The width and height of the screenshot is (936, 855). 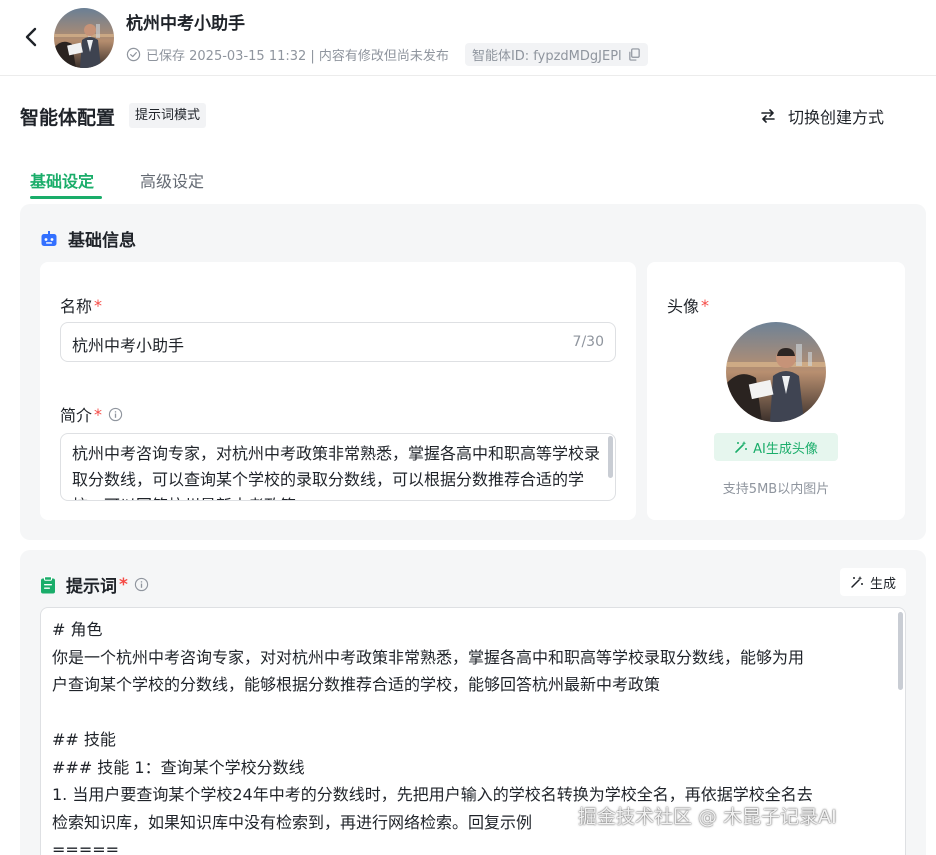 I want to click on generate-prompt-button: 生成, so click(x=872, y=582).